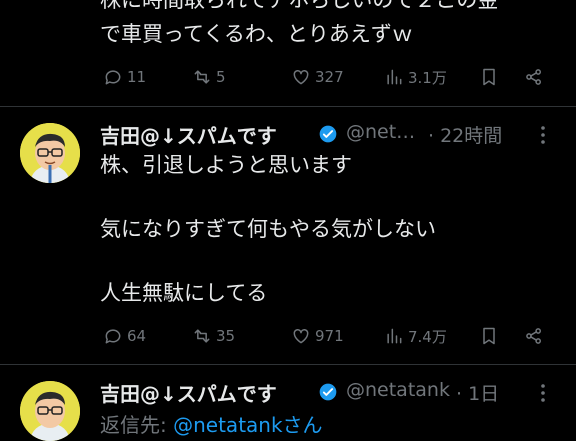  I want to click on tweet-text-line: 株に時間取られてアホらしいので２この金, so click(299, 6).